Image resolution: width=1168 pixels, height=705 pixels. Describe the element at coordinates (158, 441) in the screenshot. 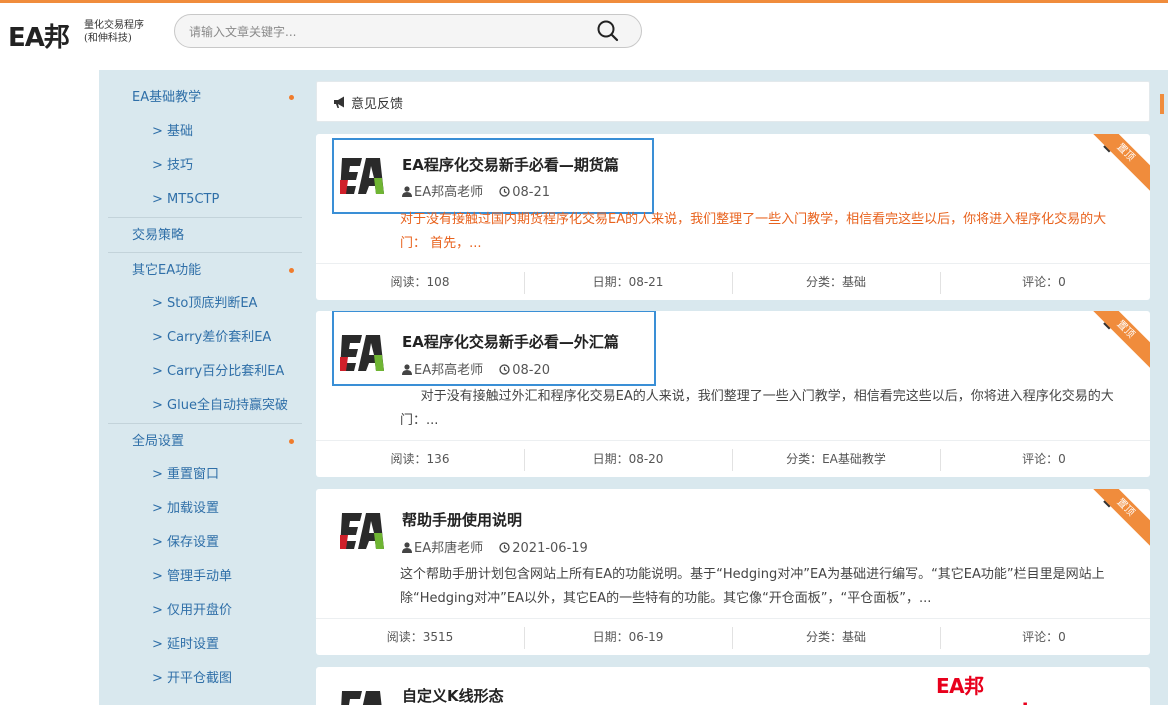

I see `sidebar-category-label: 全局设置` at that location.